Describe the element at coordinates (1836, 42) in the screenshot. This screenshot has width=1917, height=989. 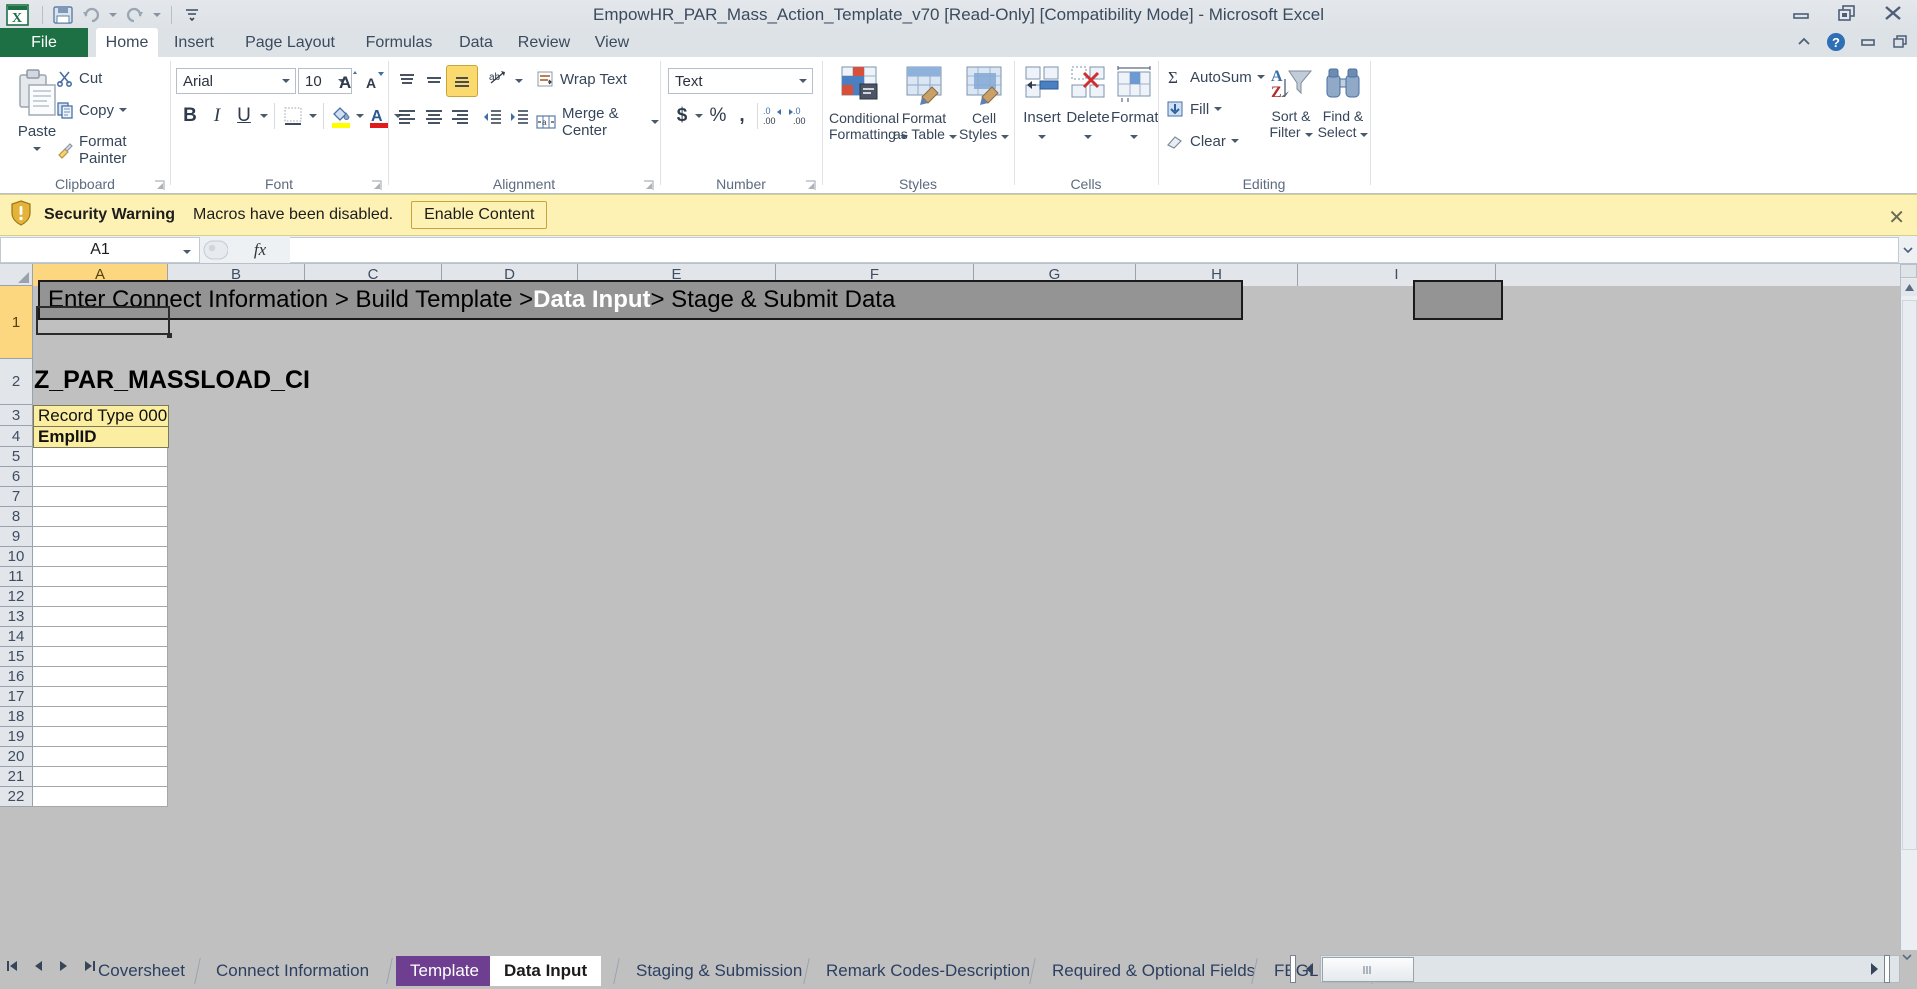
I see `help-icon: ?` at that location.